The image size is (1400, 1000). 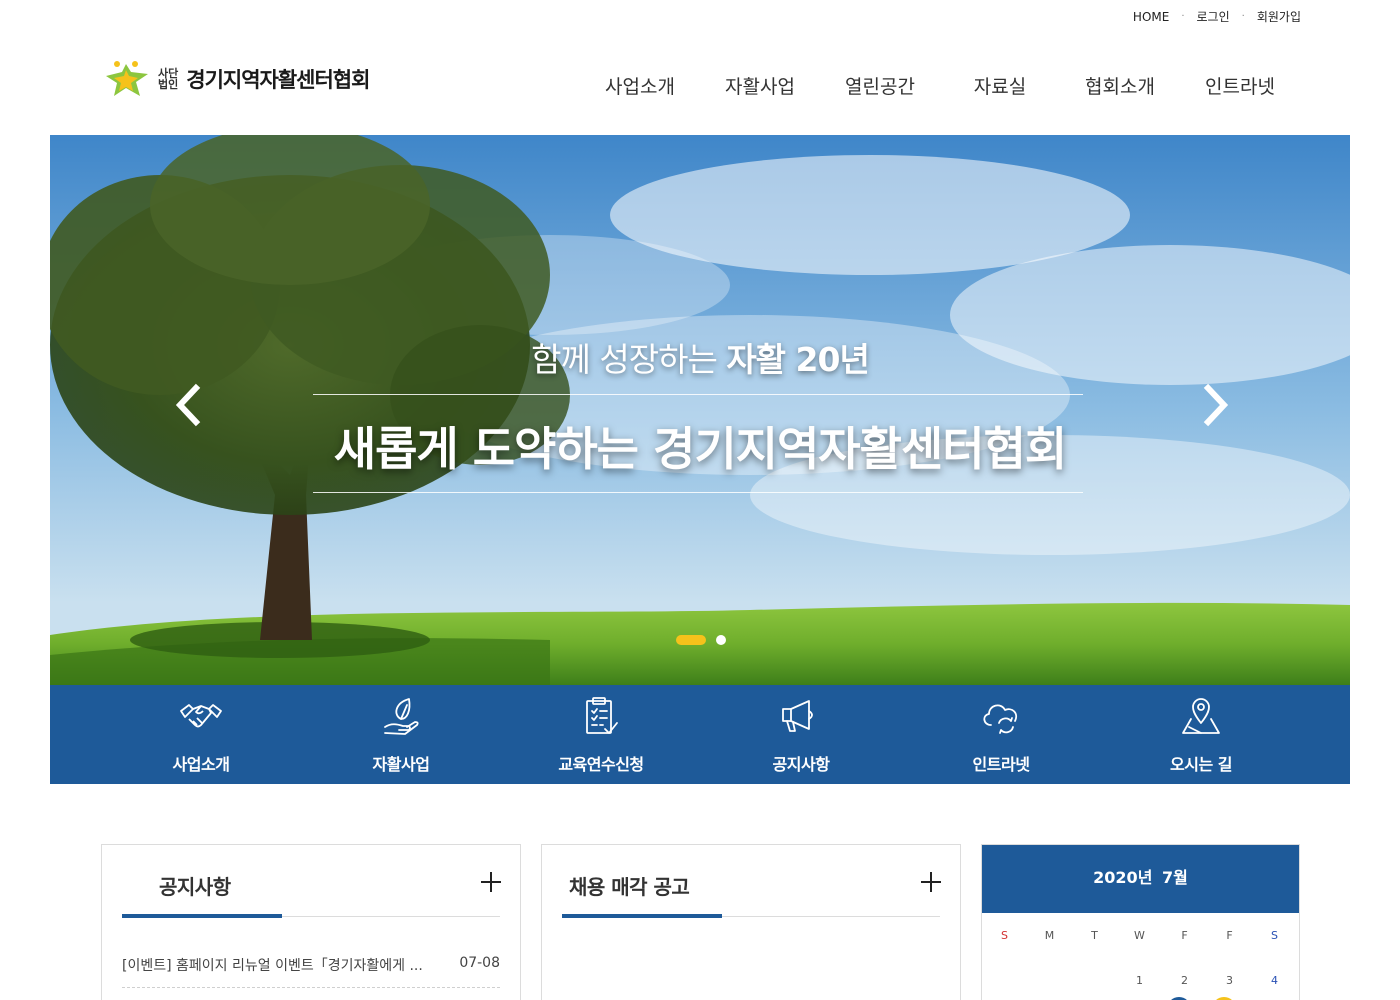 I want to click on nav-item-business-intro: 사업소개, so click(x=640, y=85).